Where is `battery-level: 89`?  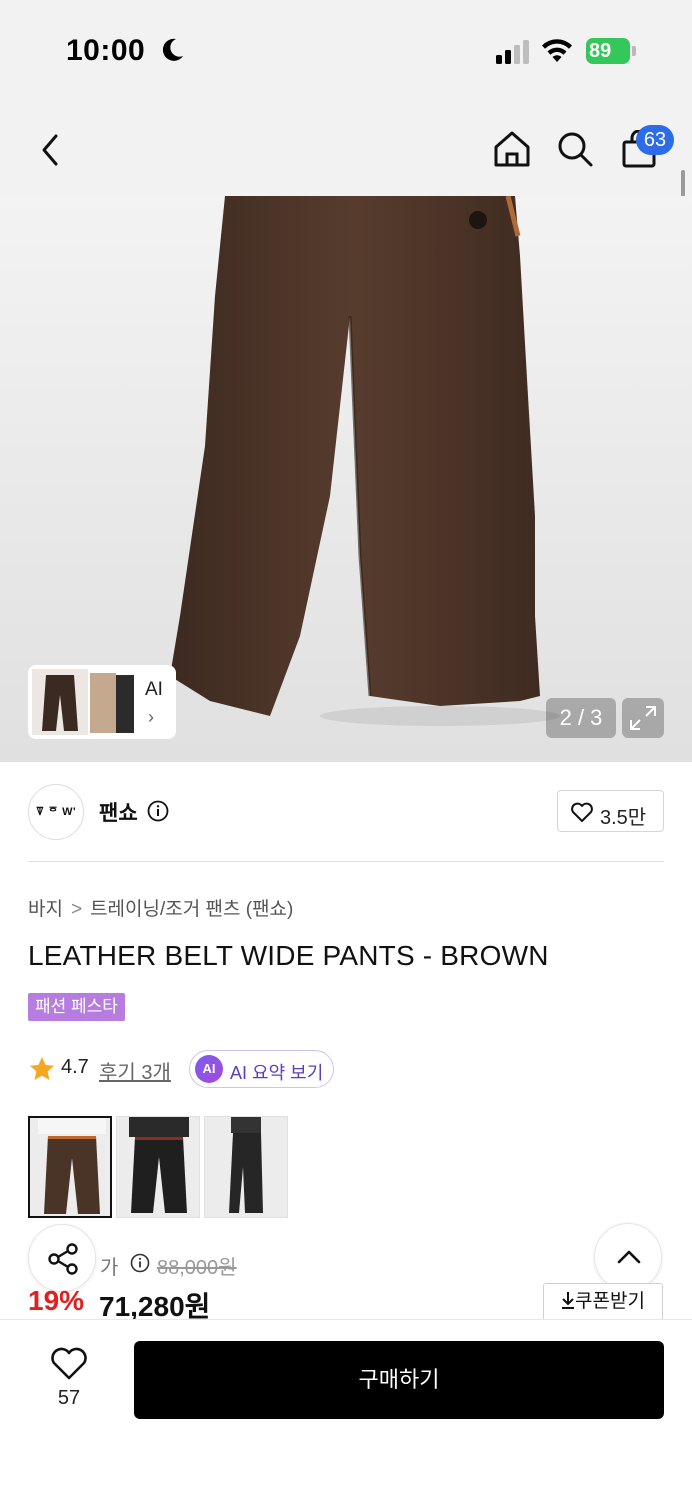
battery-level: 89 is located at coordinates (608, 51).